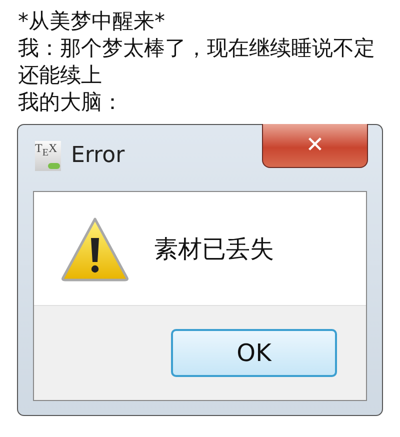 This screenshot has width=400, height=437. Describe the element at coordinates (197, 62) in the screenshot. I see `caption-line: 我：那个梦太棒了，现在继续睡说不定还能续上` at that location.